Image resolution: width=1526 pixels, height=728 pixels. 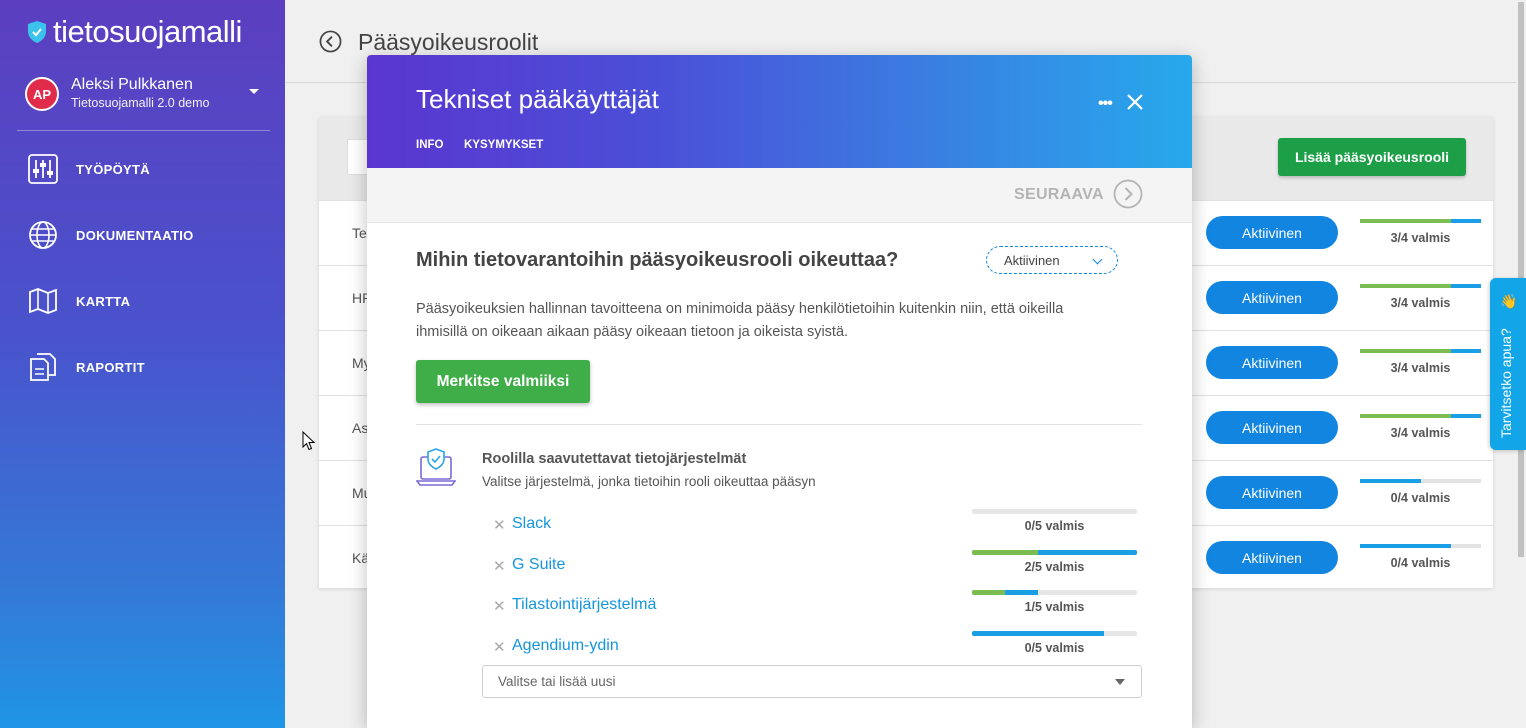 I want to click on back-arrow-icon, so click(x=330, y=41).